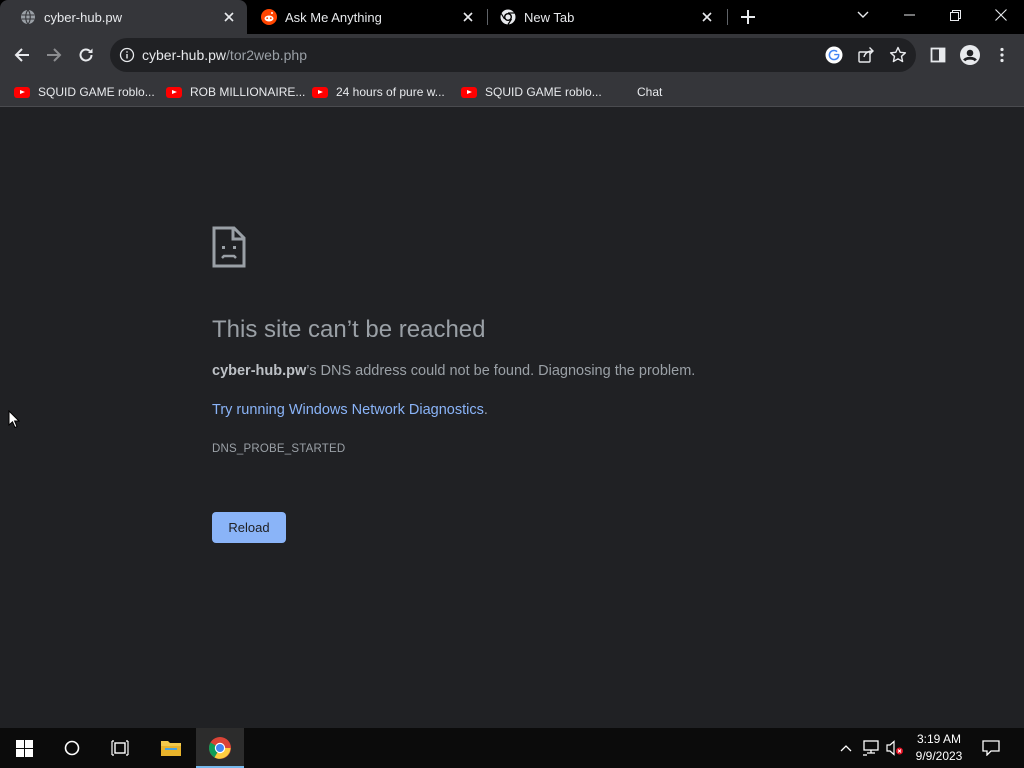 This screenshot has width=1024, height=768. I want to click on browser-toolbar: cyber-hub.pw/tor2web.php, so click(512, 55).